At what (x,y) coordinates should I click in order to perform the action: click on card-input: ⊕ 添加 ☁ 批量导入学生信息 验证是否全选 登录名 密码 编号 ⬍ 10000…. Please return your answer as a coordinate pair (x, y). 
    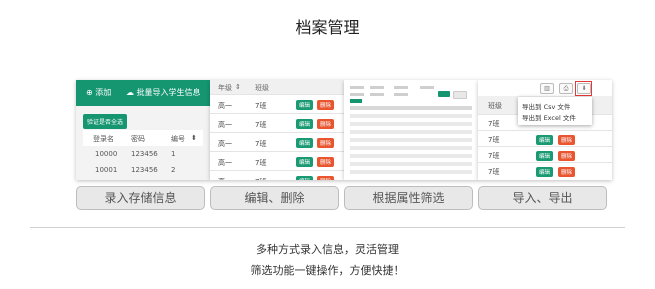
    Looking at the image, I should click on (143, 130).